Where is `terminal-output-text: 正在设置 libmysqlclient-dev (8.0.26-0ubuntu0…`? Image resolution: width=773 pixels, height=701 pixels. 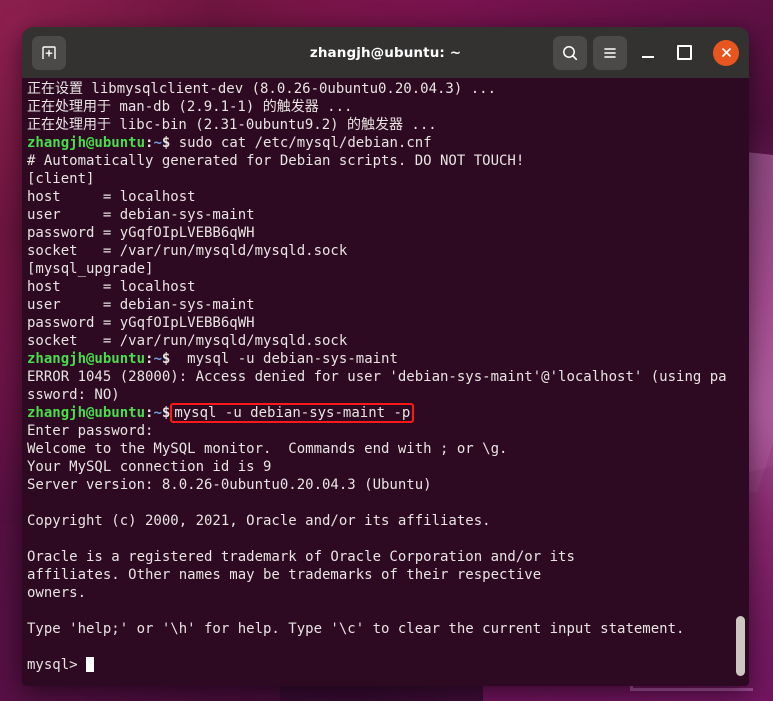
terminal-output-text: 正在设置 libmysqlclient-dev (8.0.26-0ubuntu0… is located at coordinates (262, 89).